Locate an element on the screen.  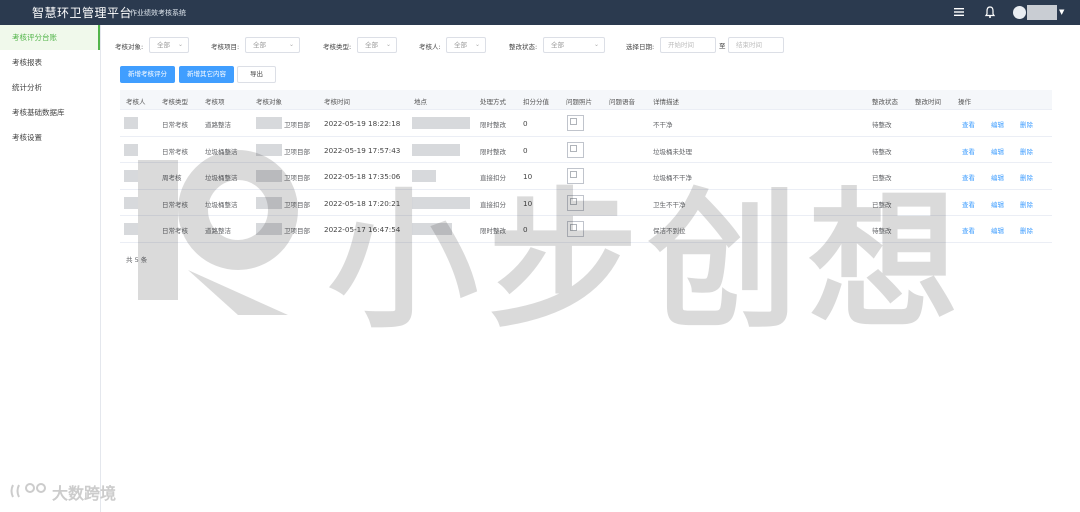
app-subtitle: 作业绩效考核系统 is located at coordinates (158, 13).